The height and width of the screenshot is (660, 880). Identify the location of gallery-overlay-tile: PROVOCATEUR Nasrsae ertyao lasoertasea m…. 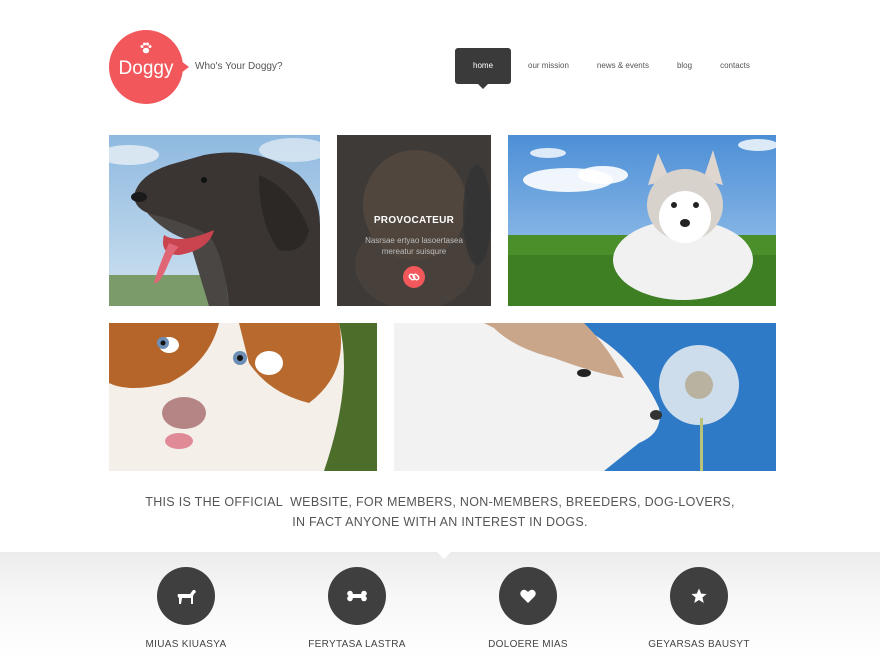
(414, 220).